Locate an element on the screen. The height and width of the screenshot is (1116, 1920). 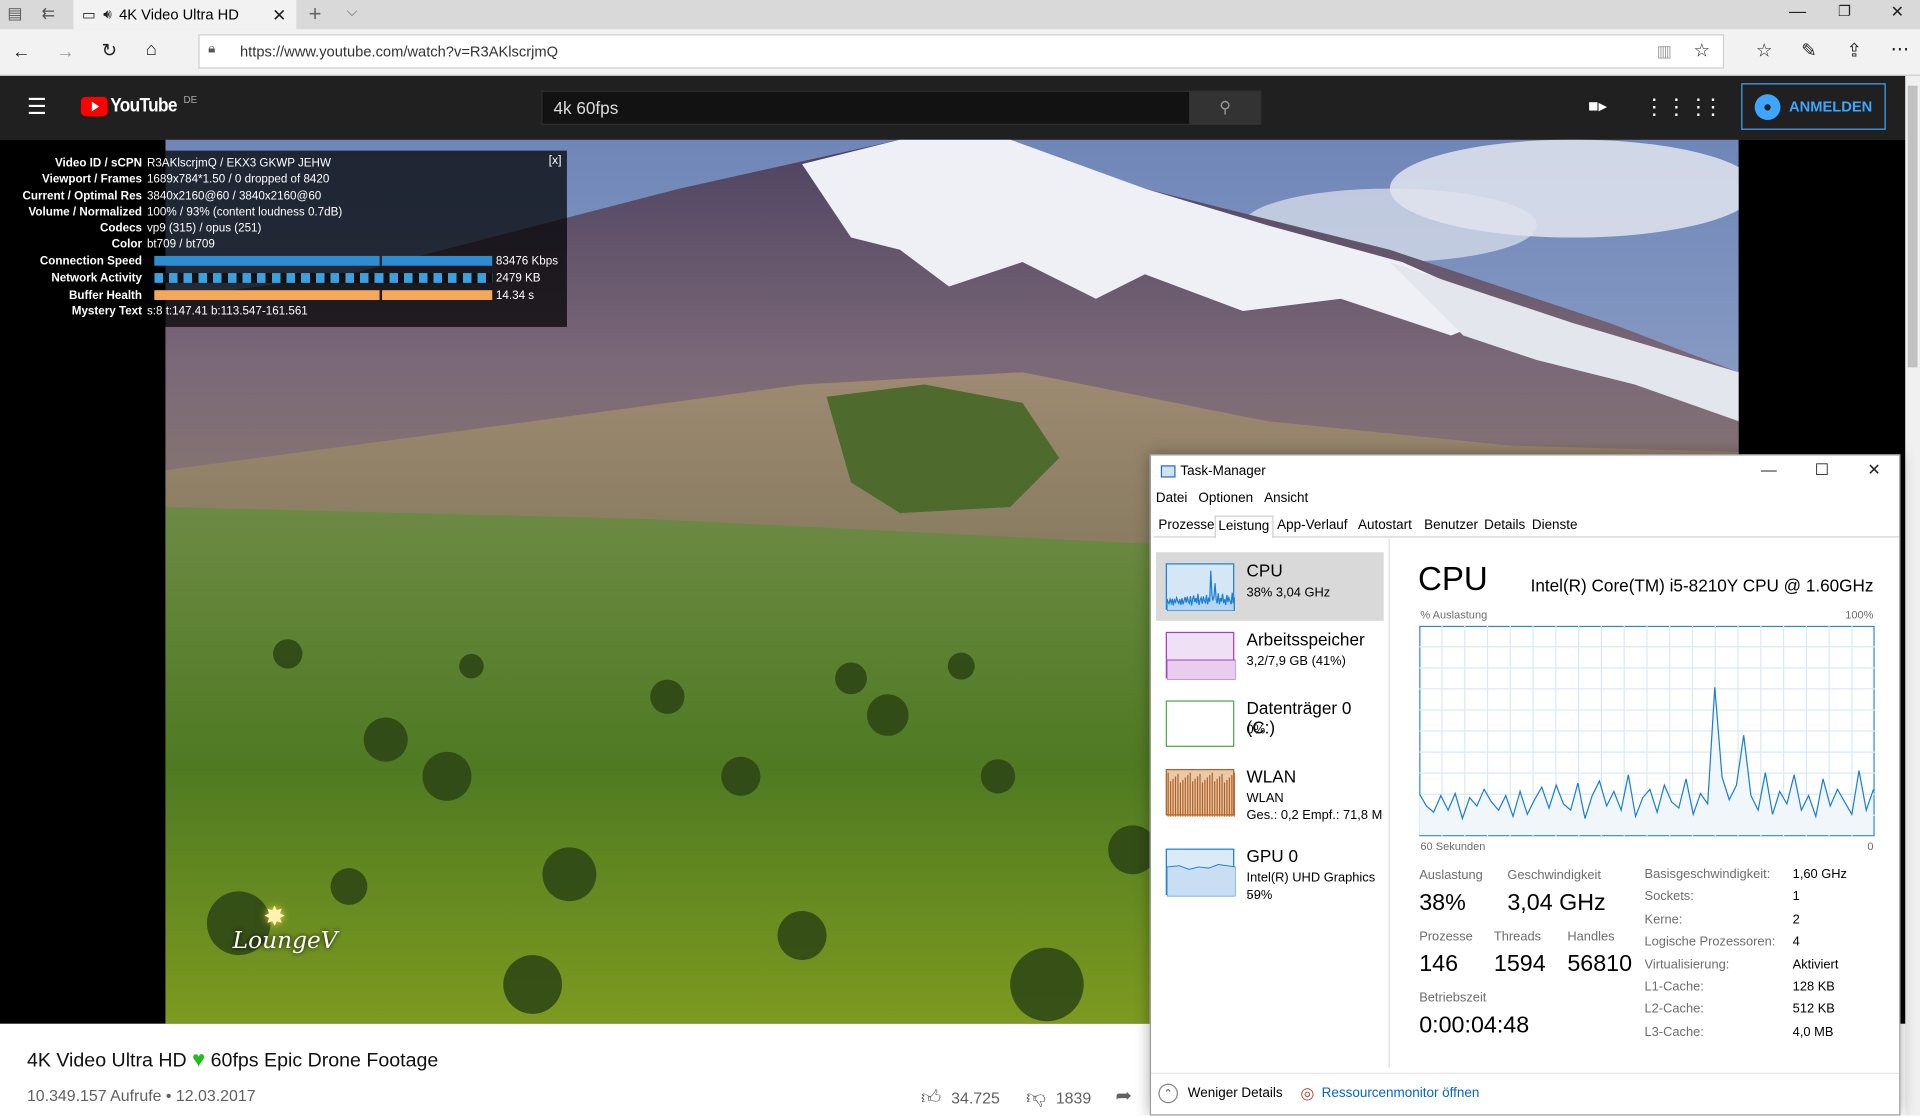
favorites-icon: ☆ is located at coordinates (1764, 51).